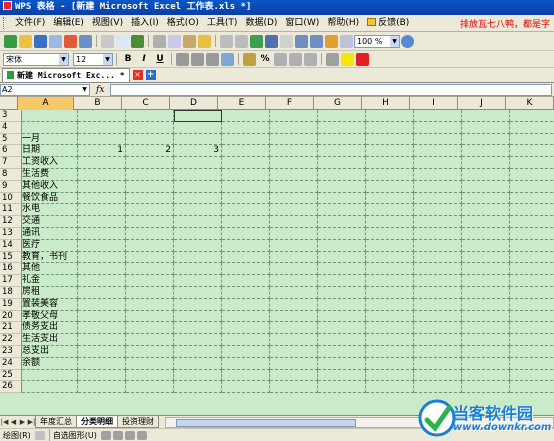  I want to click on row-header: 12, so click(11, 222).